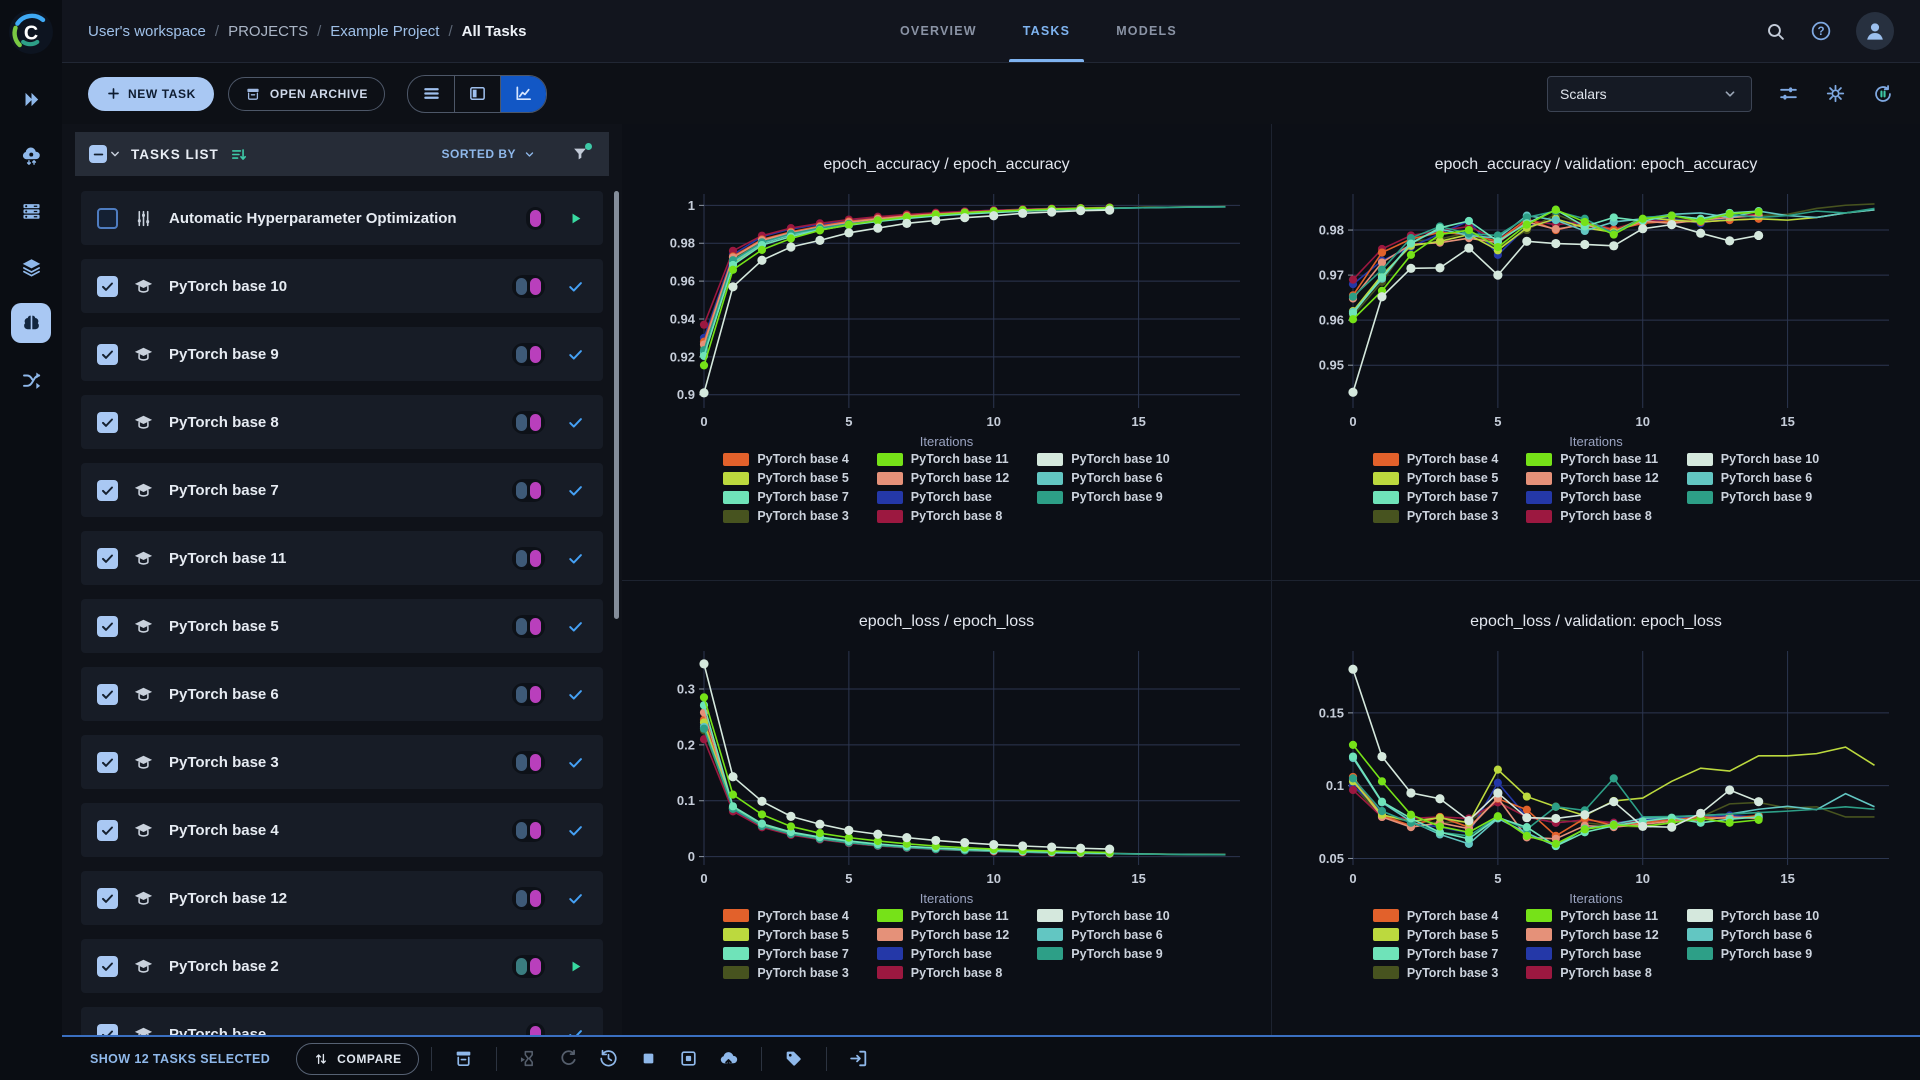  I want to click on task-row: PyTorch base 5, so click(342, 626).